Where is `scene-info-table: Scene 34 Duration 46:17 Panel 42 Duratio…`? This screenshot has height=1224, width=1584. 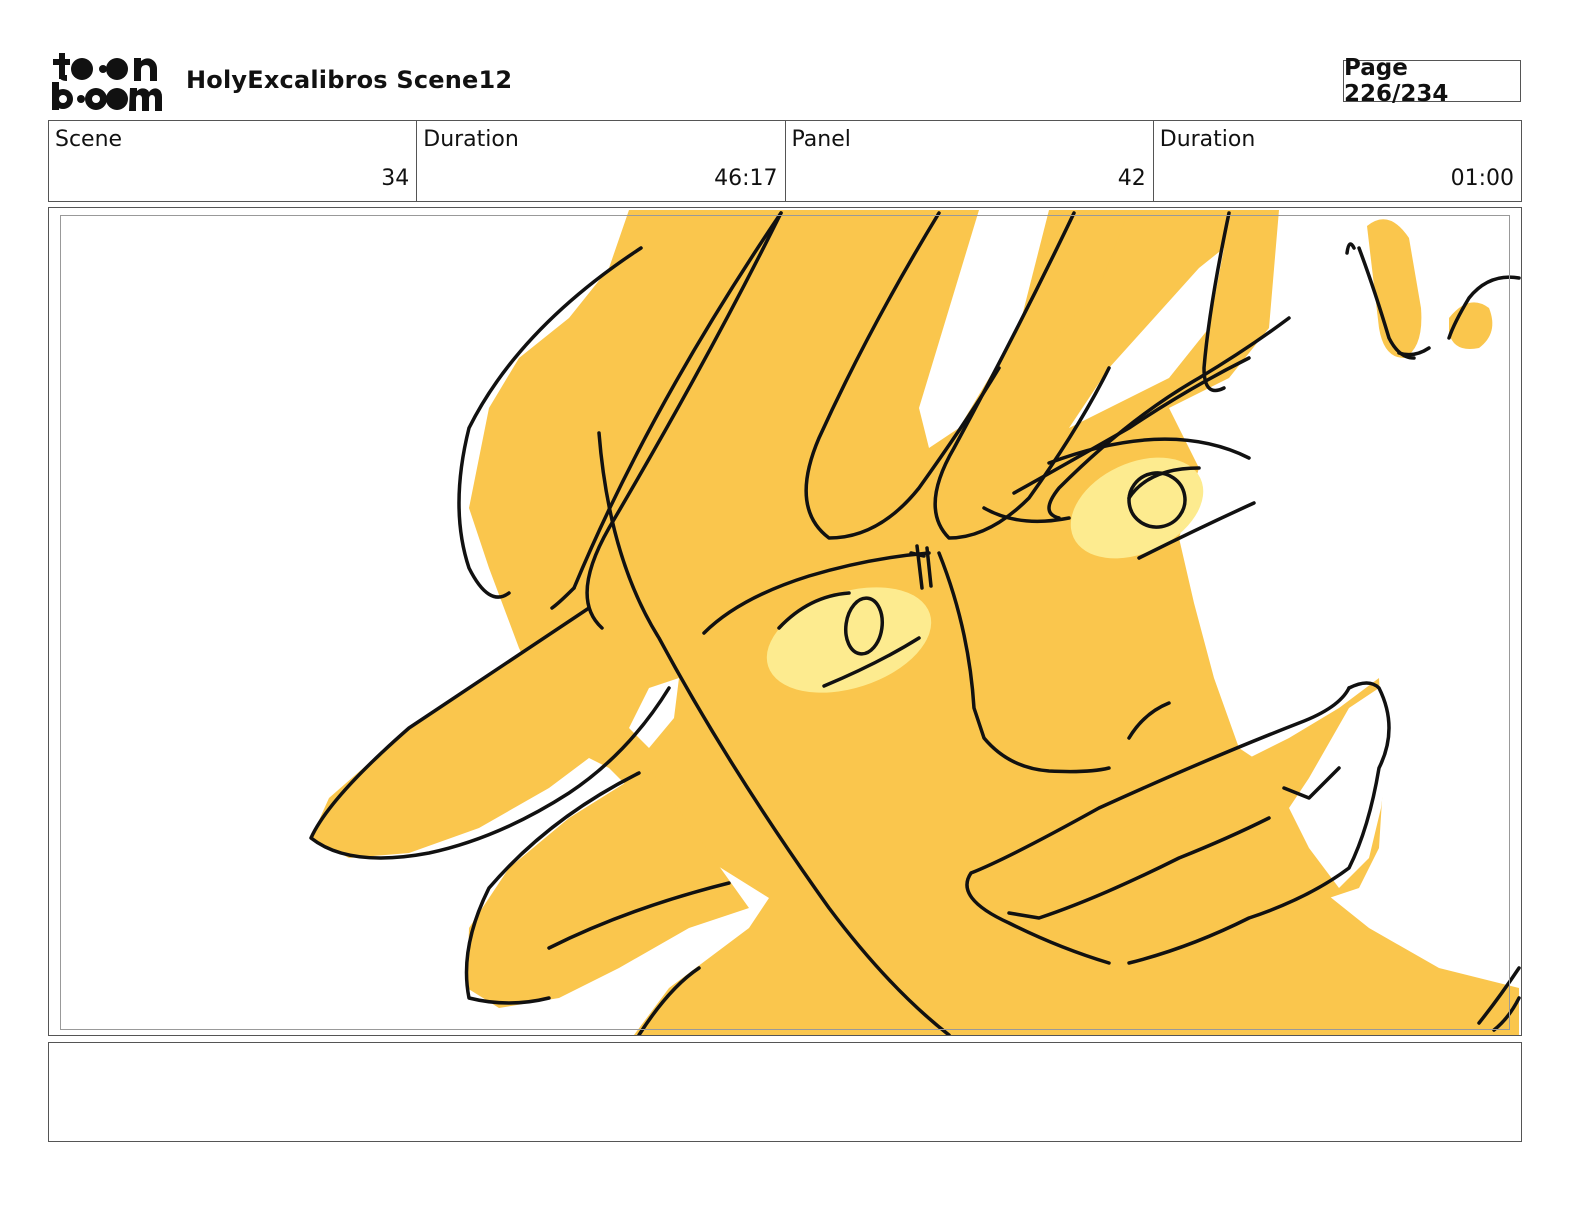 scene-info-table: Scene 34 Duration 46:17 Panel 42 Duratio… is located at coordinates (785, 161).